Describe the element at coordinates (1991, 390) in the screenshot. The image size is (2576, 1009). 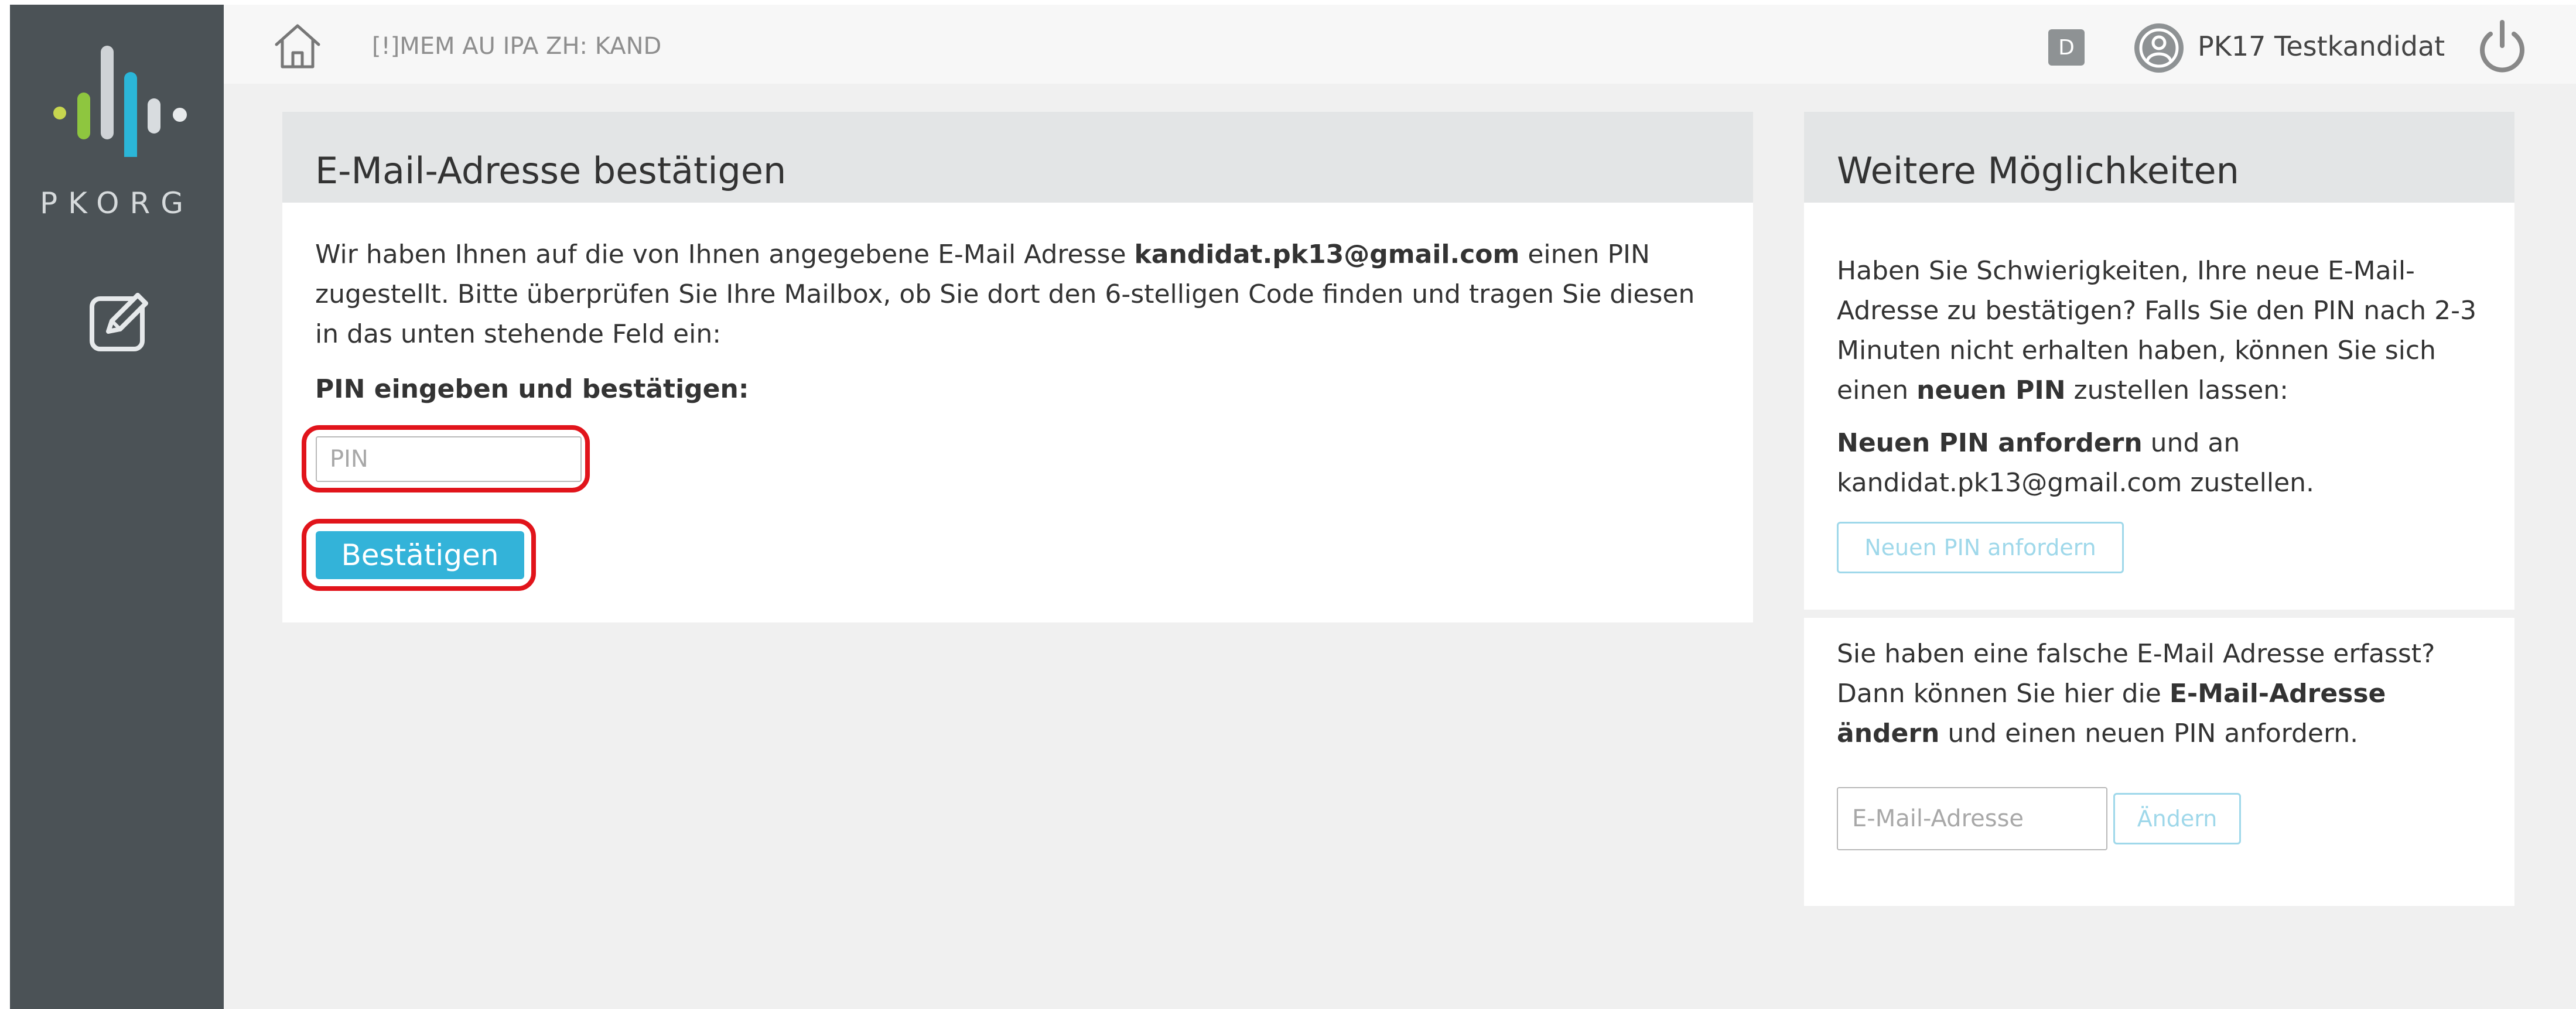
I see `help-text-bold: neuen PIN` at that location.